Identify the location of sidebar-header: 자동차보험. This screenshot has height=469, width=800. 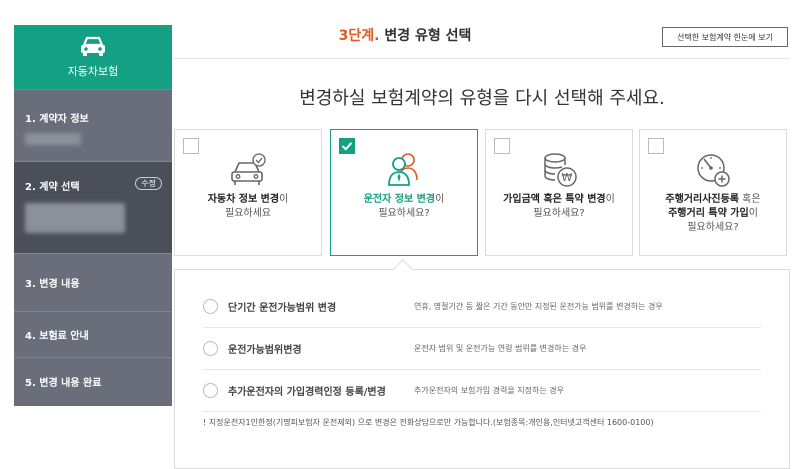
(93, 57).